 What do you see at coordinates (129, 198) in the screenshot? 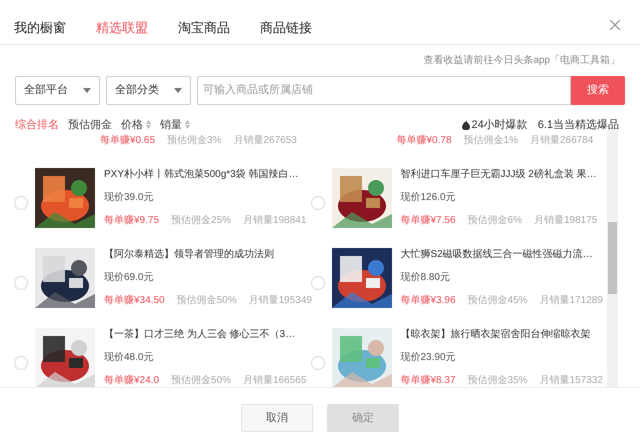
I see `price-text: 现价39.0元` at bounding box center [129, 198].